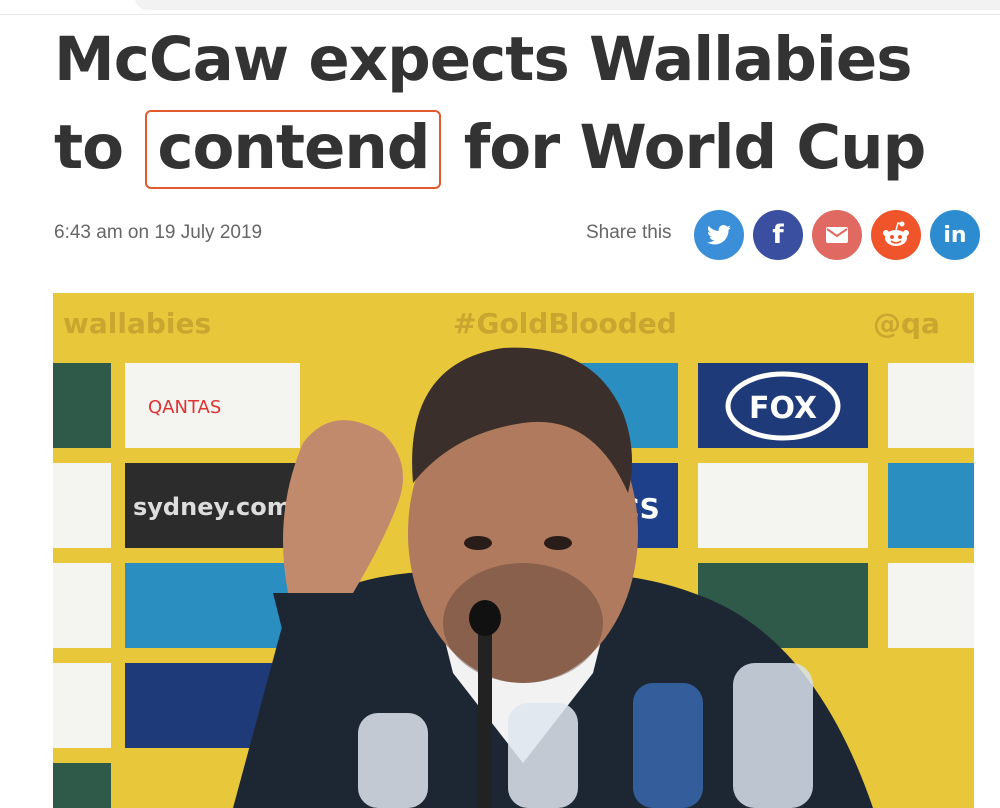 This screenshot has width=1000, height=808. I want to click on email-icon, so click(837, 235).